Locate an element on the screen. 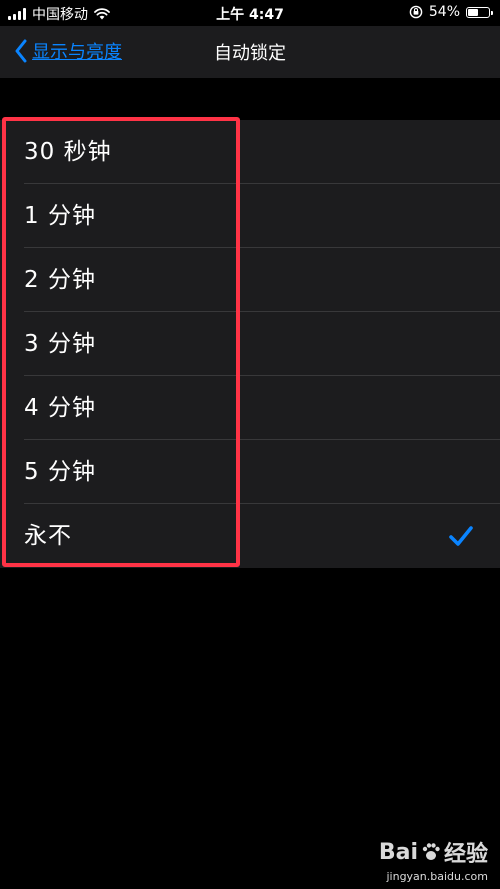 This screenshot has width=500, height=889. option-label: 2 分钟 is located at coordinates (60, 280).